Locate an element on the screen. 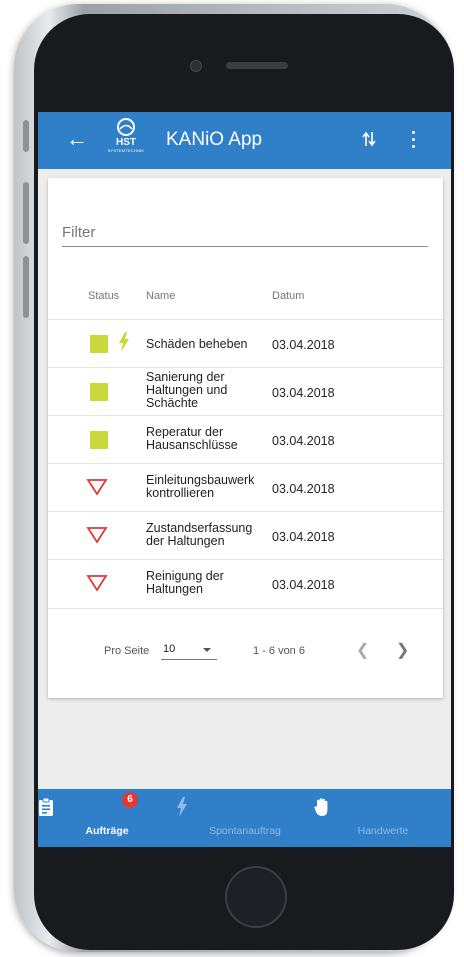  row-name: Sanierung der Haltungen und Schächte is located at coordinates (187, 390).